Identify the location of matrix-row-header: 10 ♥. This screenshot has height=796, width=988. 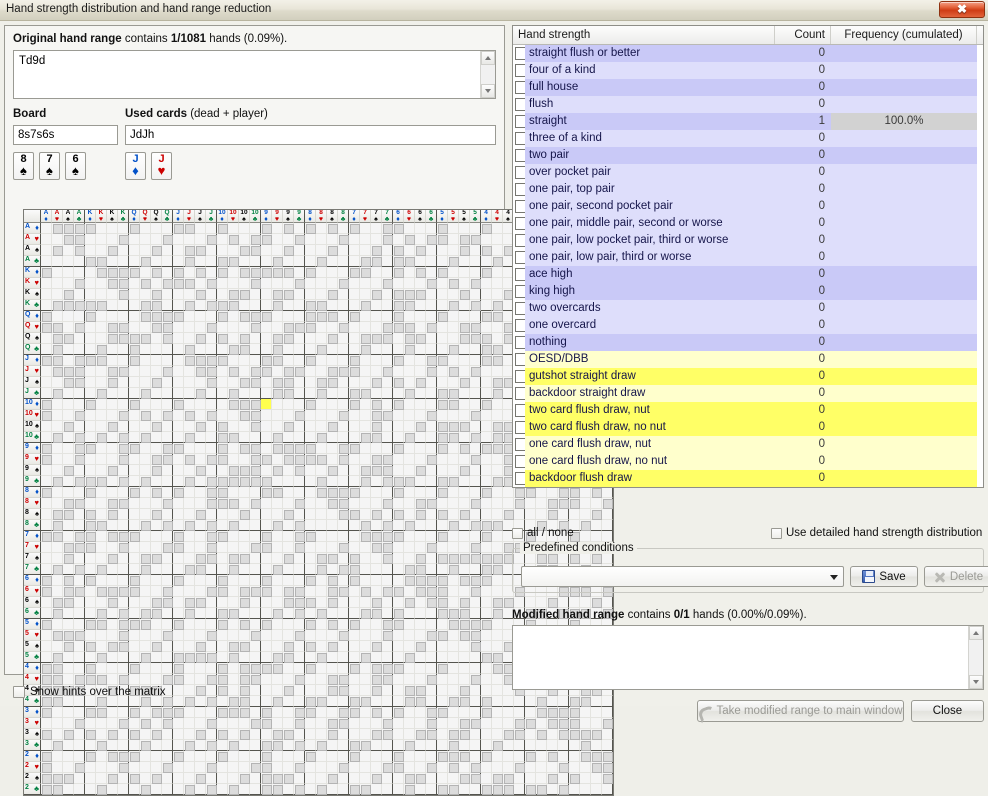
(32, 415).